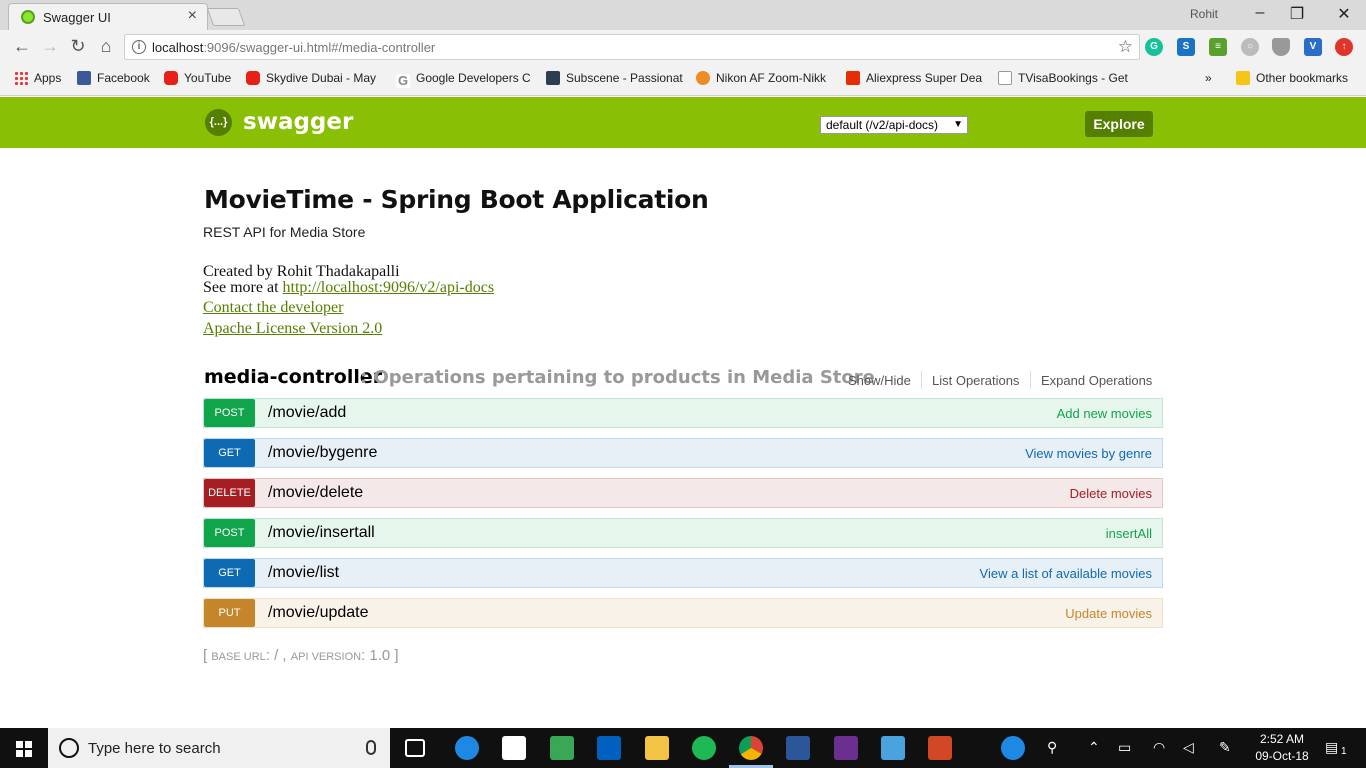  Describe the element at coordinates (467, 748) in the screenshot. I see `edge-icon` at that location.